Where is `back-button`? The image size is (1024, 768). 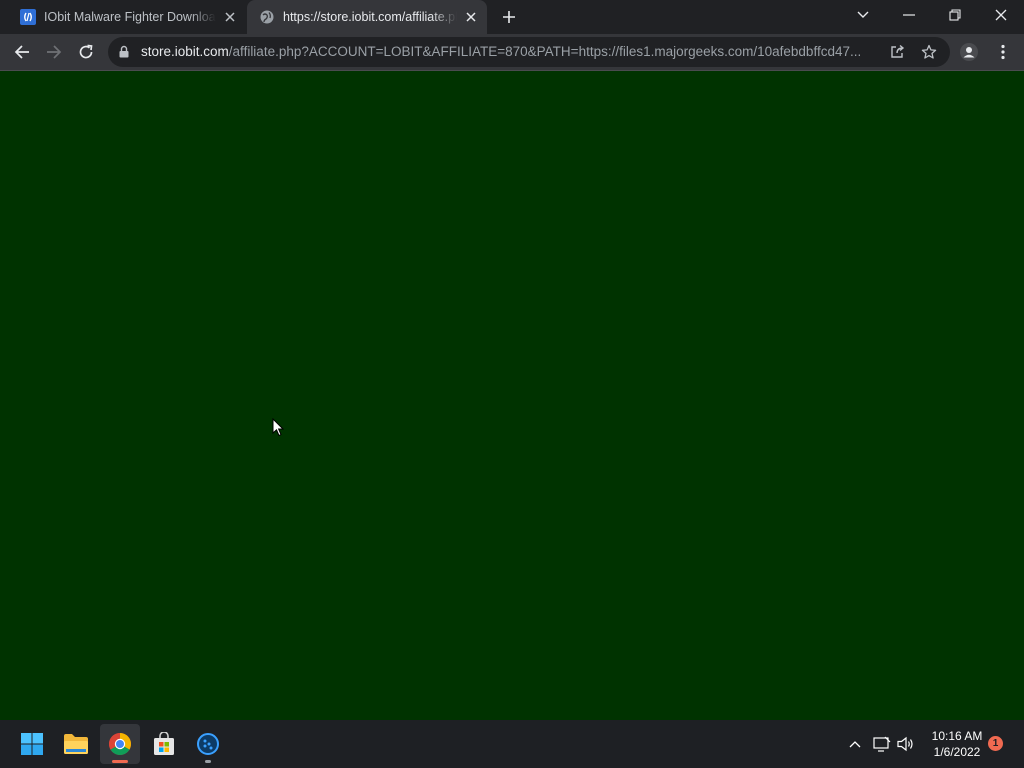
back-button is located at coordinates (22, 52).